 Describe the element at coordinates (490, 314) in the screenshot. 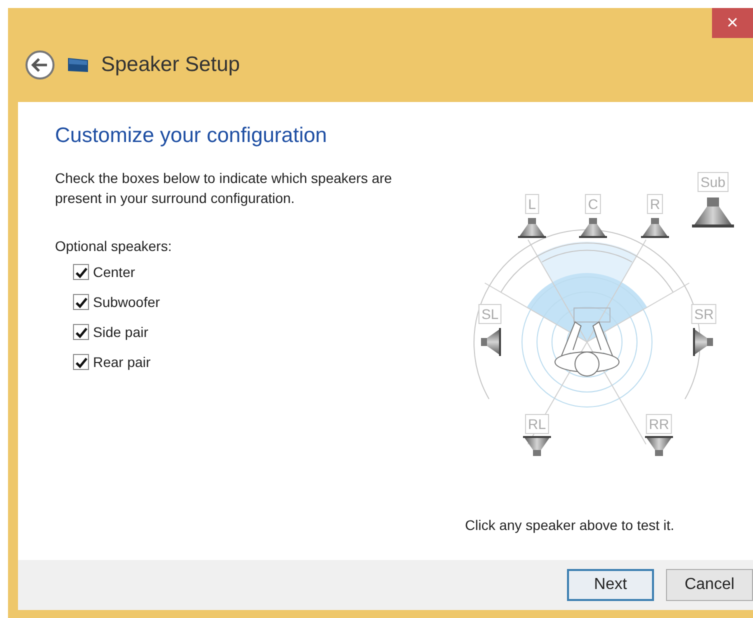

I see `speaker-label-button: SL` at that location.